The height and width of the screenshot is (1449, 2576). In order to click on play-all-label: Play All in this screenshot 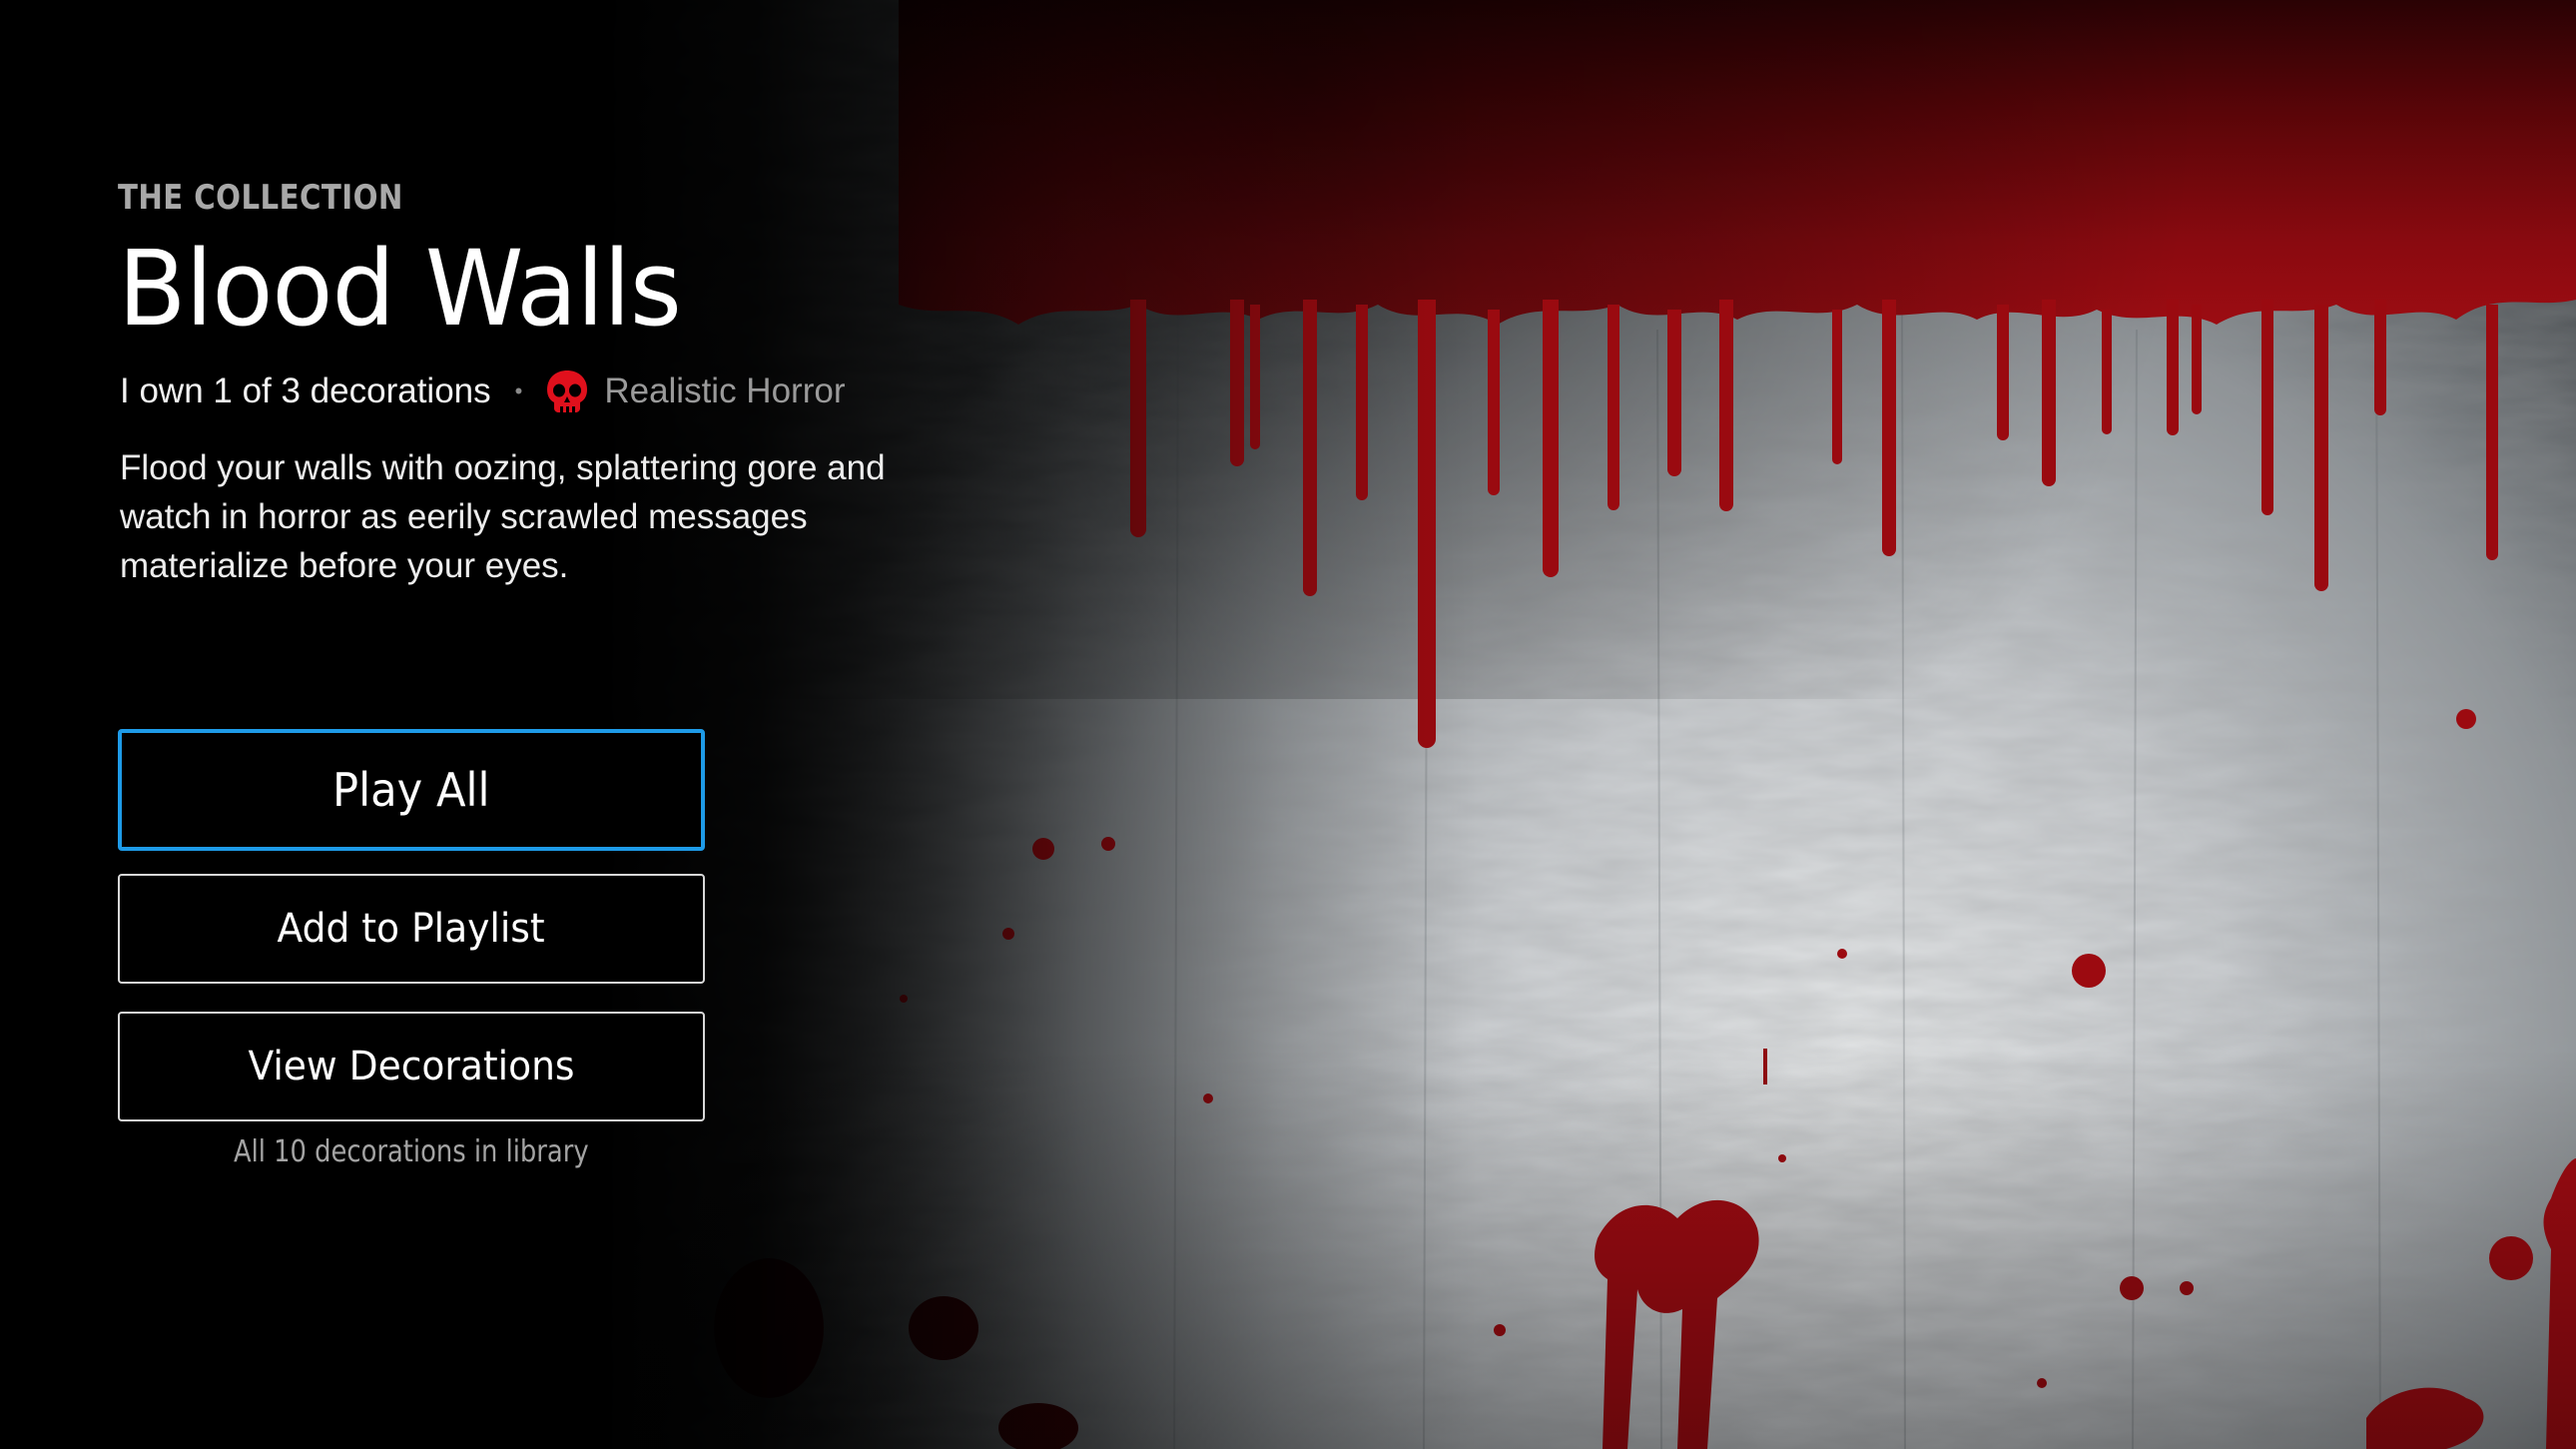, I will do `click(411, 790)`.